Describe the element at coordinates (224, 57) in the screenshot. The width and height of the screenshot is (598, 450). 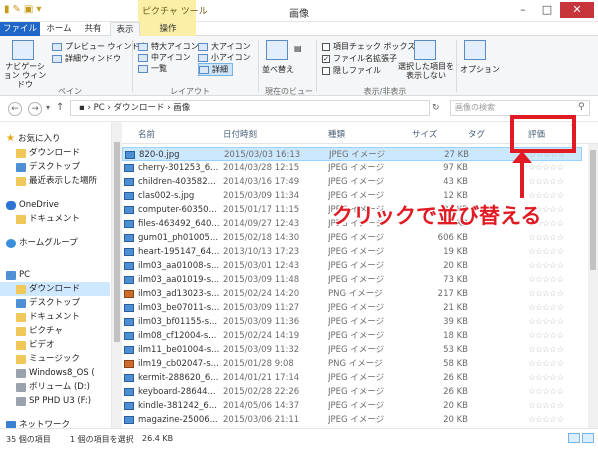
I see `small-icons-button: 小アイコン` at that location.